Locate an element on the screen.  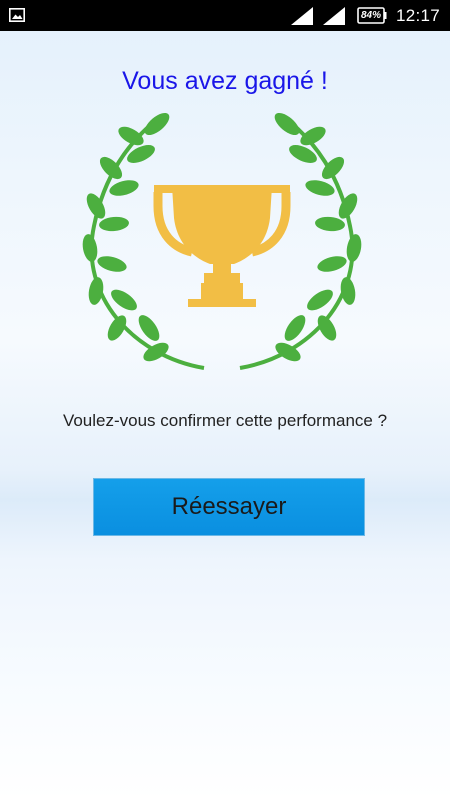
gallery-icon is located at coordinates (17, 15).